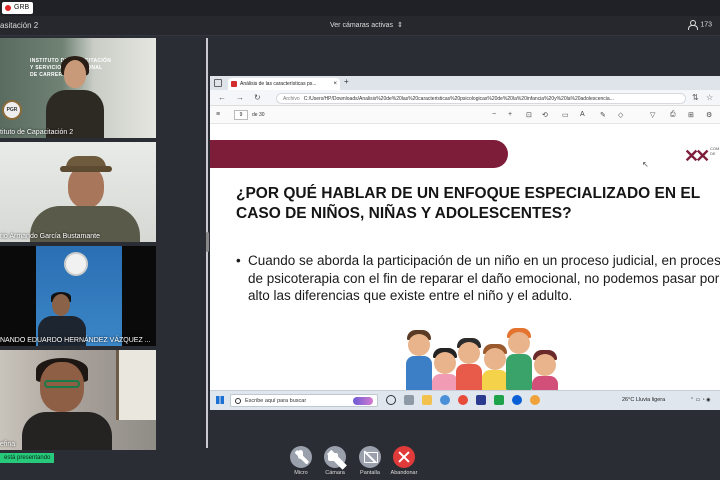 Image resolution: width=720 pixels, height=480 pixels. I want to click on participant-tile: efina, so click(78, 400).